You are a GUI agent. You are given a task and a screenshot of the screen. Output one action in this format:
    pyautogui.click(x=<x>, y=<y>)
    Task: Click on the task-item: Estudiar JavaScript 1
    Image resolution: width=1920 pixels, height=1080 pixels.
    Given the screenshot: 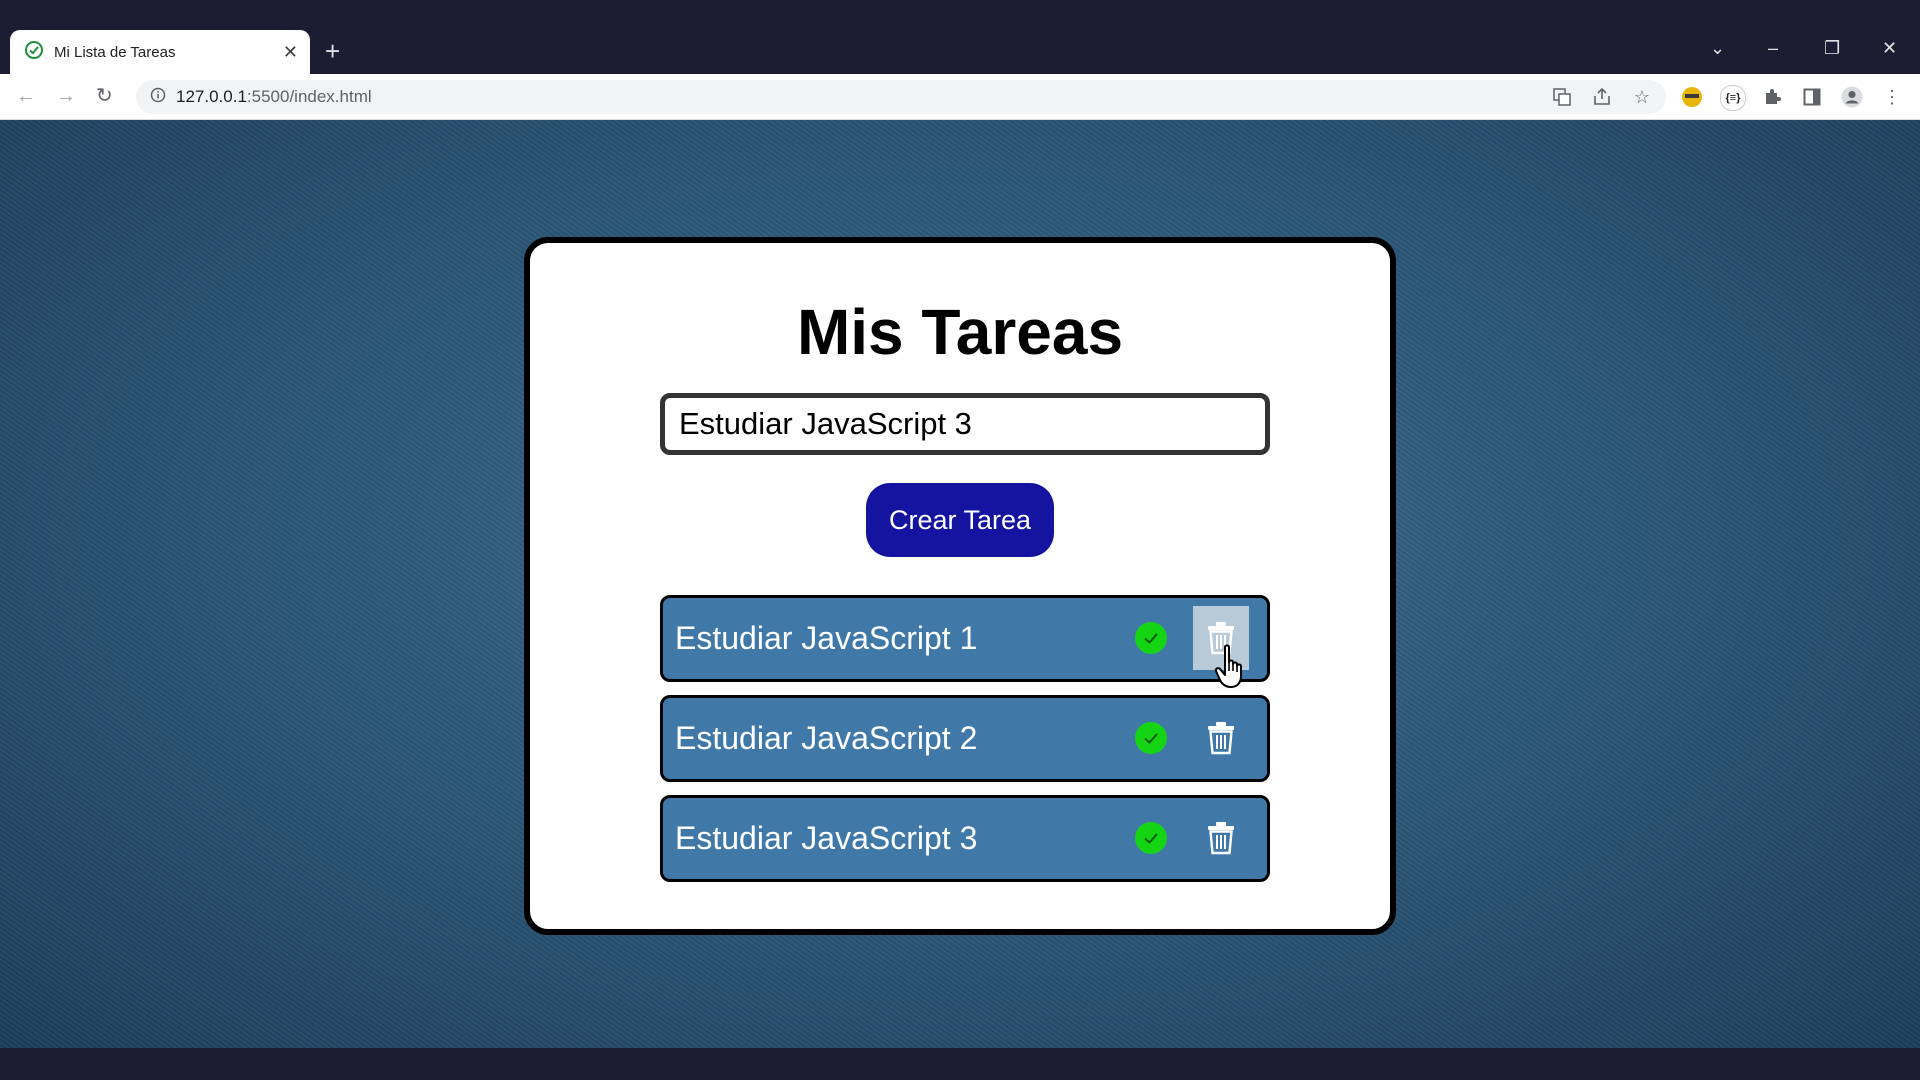 What is the action you would take?
    pyautogui.click(x=965, y=638)
    